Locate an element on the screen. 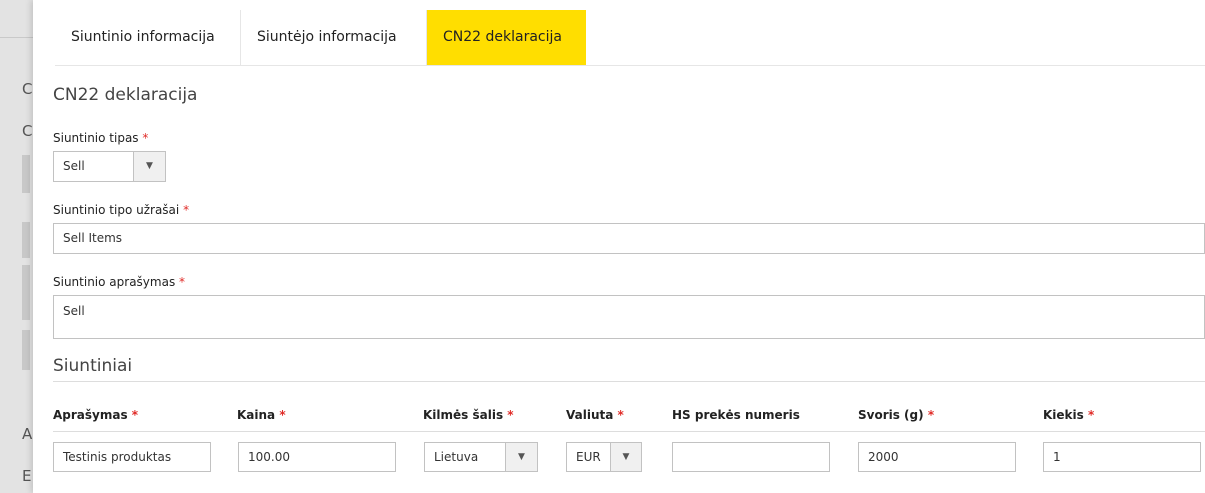  select-value: Lietuva is located at coordinates (456, 457).